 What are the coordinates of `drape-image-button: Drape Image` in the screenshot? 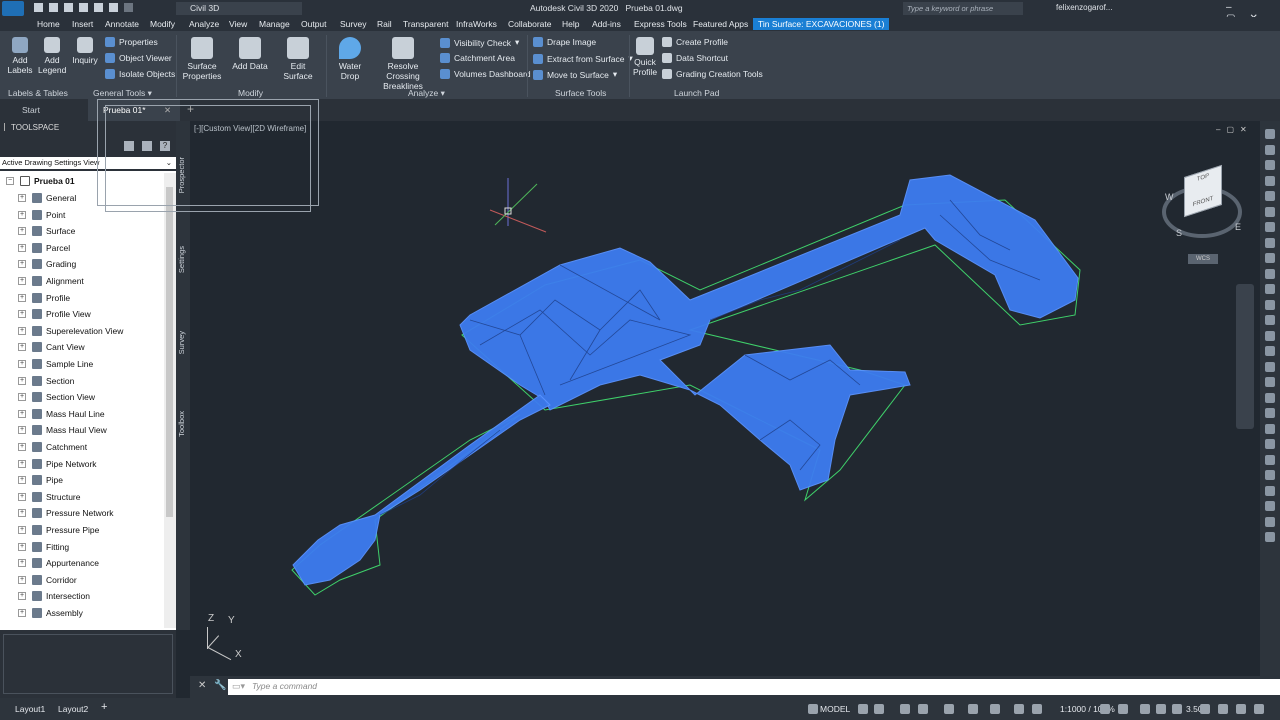 It's located at (564, 42).